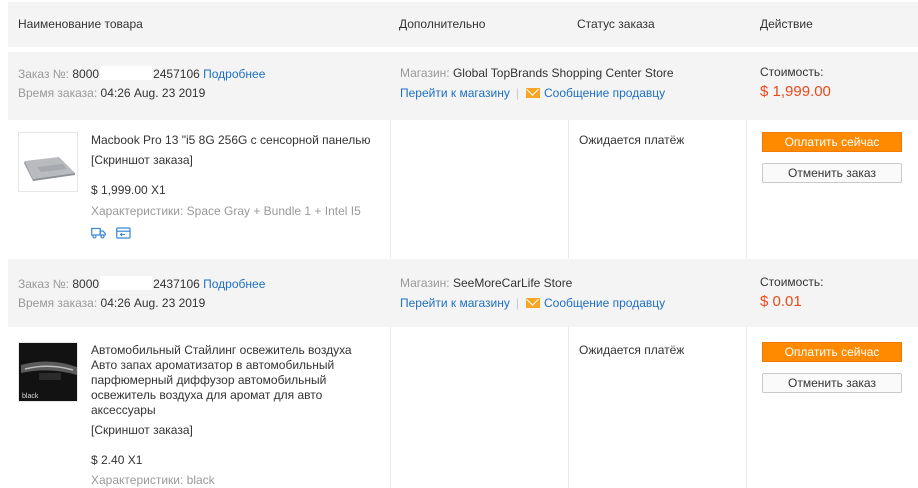 The image size is (918, 488). What do you see at coordinates (781, 301) in the screenshot?
I see `order-cost: $ 0.01` at bounding box center [781, 301].